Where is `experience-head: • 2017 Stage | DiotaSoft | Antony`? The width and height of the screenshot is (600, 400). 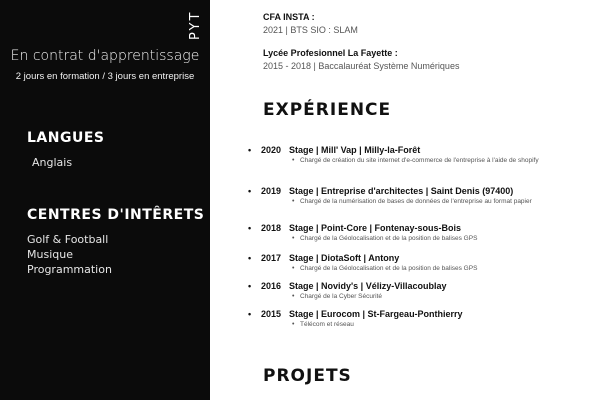 experience-head: • 2017 Stage | DiotaSoft | Antony is located at coordinates (418, 258).